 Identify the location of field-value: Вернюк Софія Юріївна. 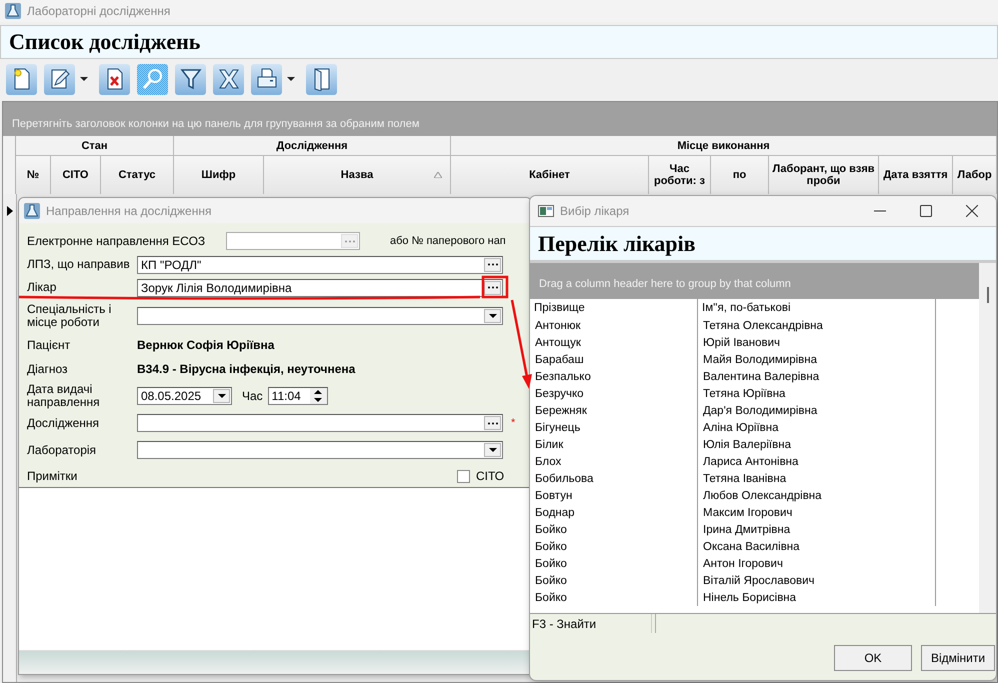
(205, 345).